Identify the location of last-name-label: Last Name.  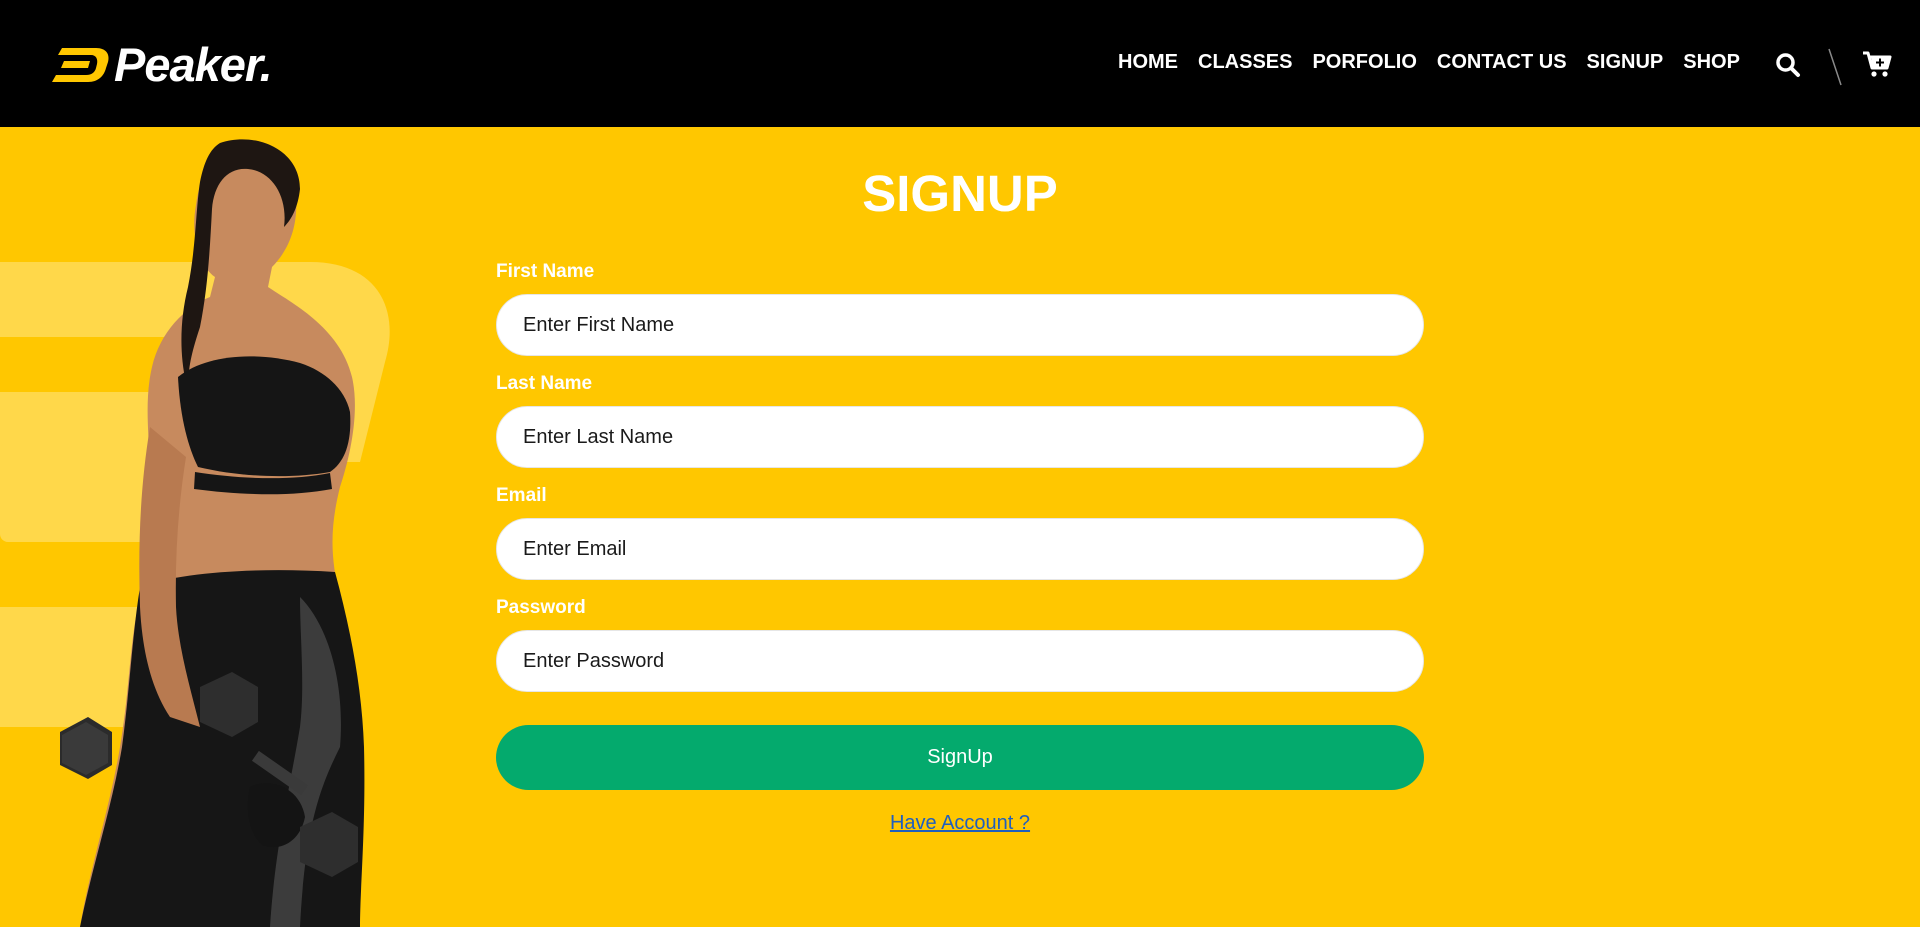
(544, 383).